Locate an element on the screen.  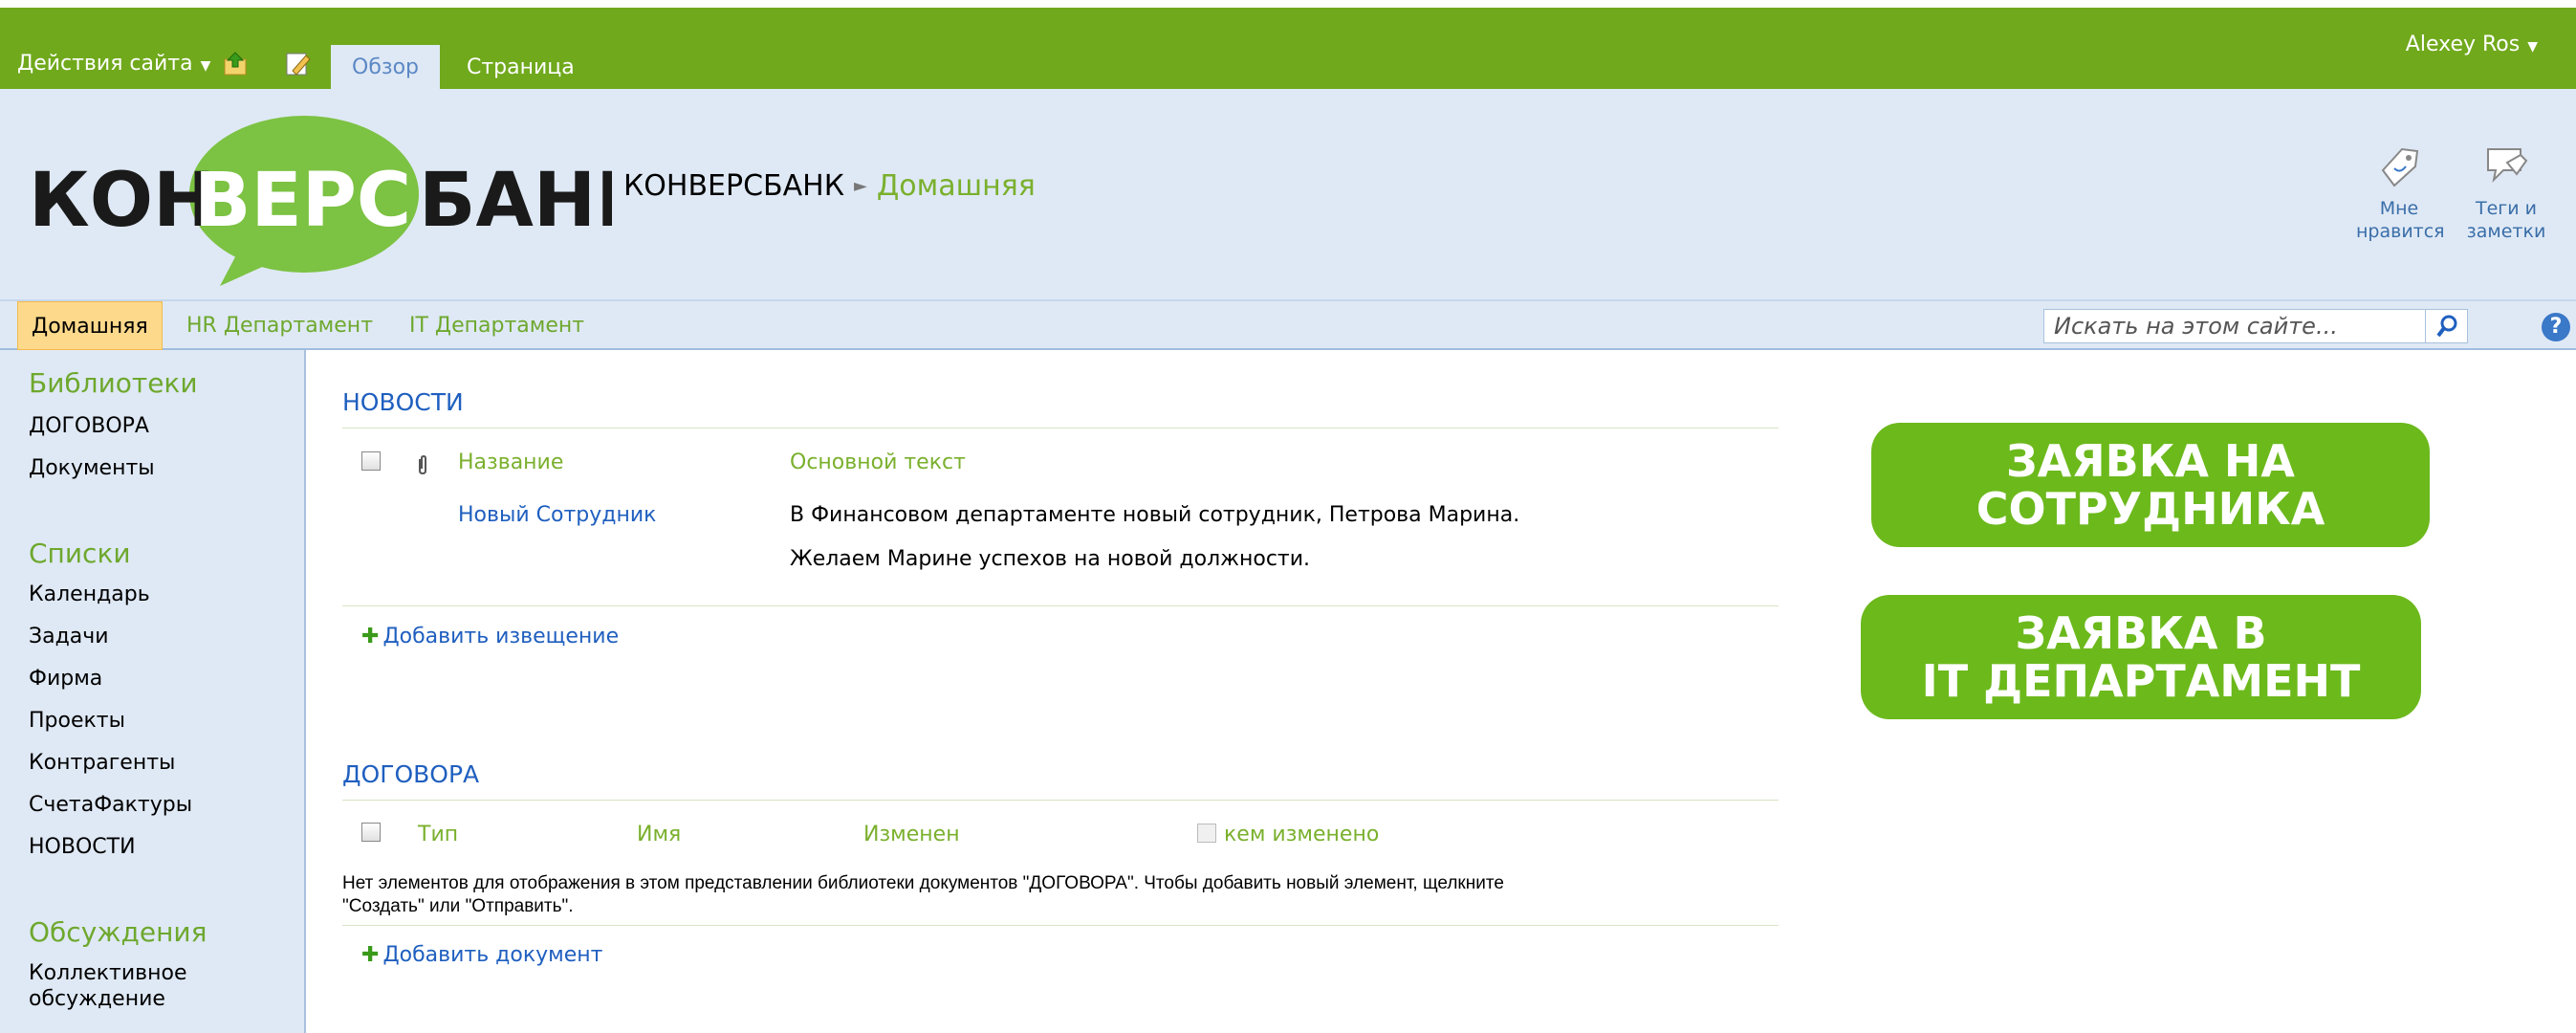
tab-browse: Обзор is located at coordinates (386, 67).